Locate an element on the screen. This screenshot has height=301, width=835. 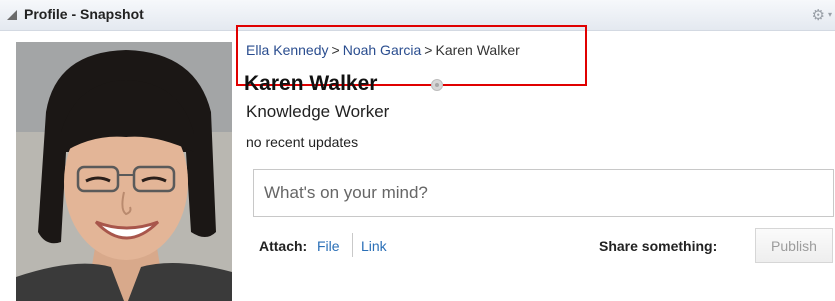
attach-label: Attach: is located at coordinates (283, 246).